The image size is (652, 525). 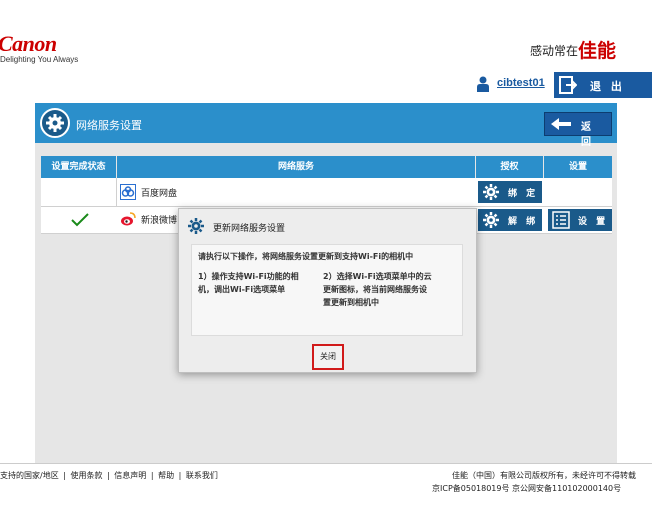 I want to click on baidu-cloud-icon, so click(x=128, y=192).